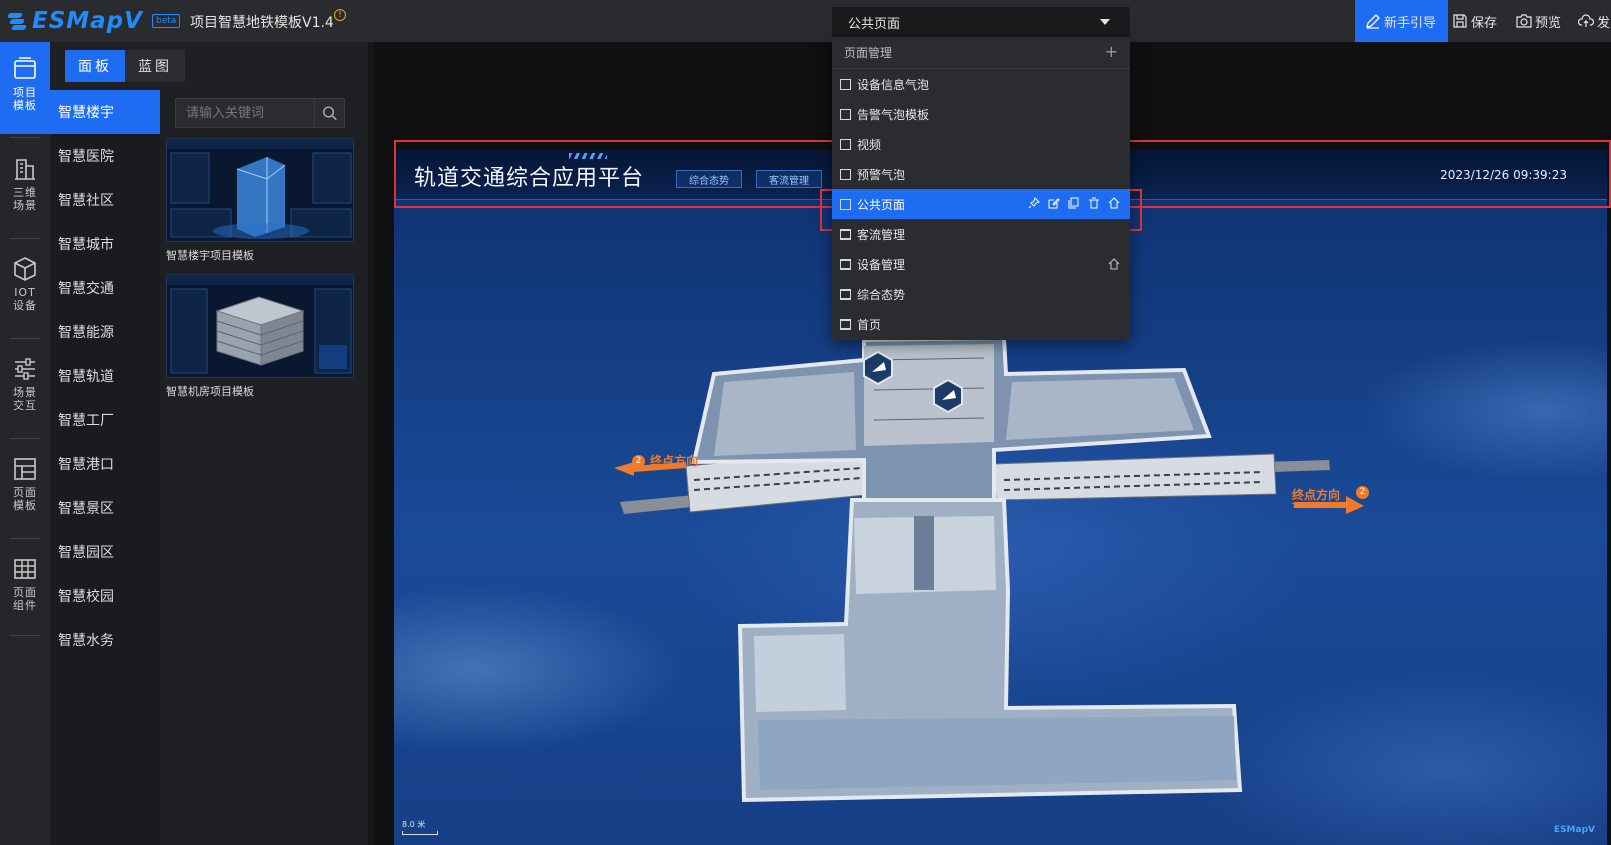  Describe the element at coordinates (1111, 52) in the screenshot. I see `add-page-button: +` at that location.